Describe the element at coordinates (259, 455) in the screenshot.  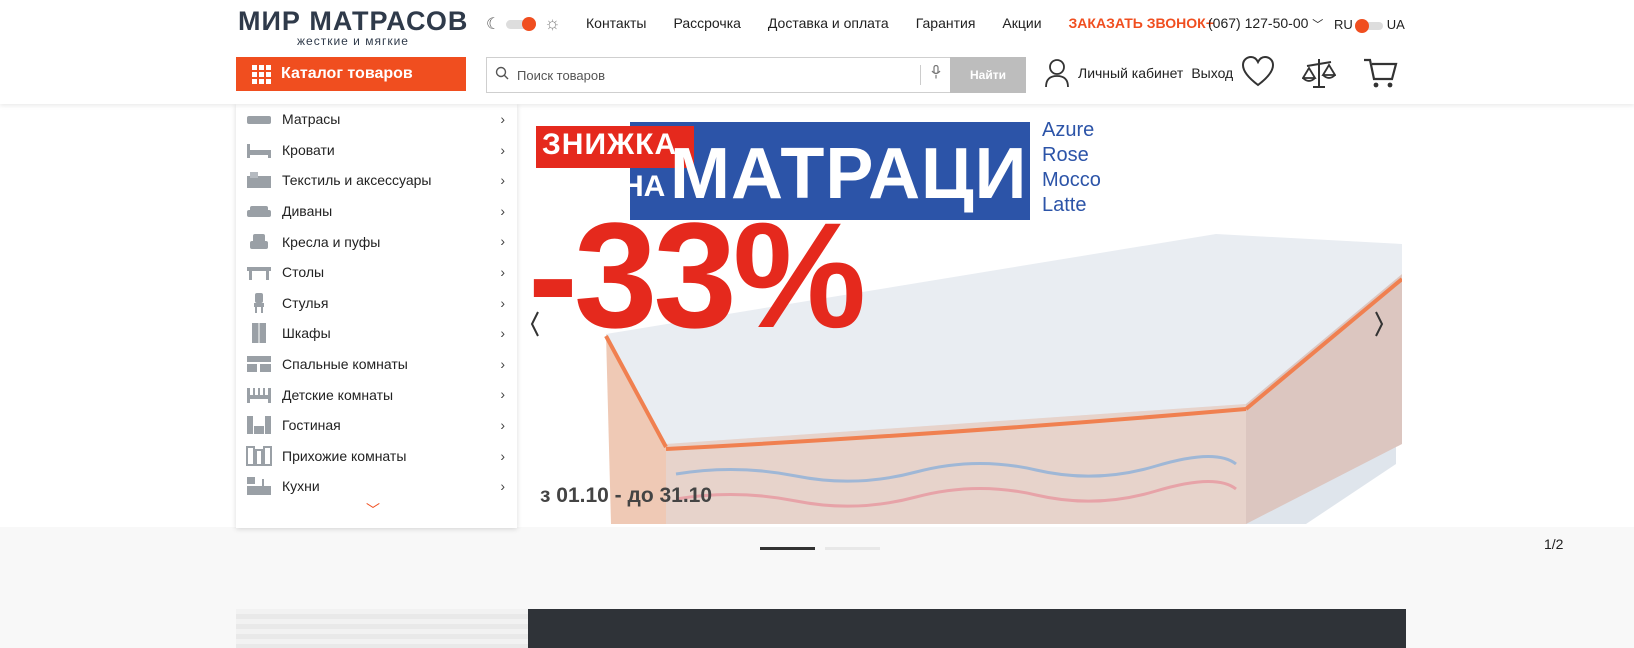
I see `hallway-icon` at that location.